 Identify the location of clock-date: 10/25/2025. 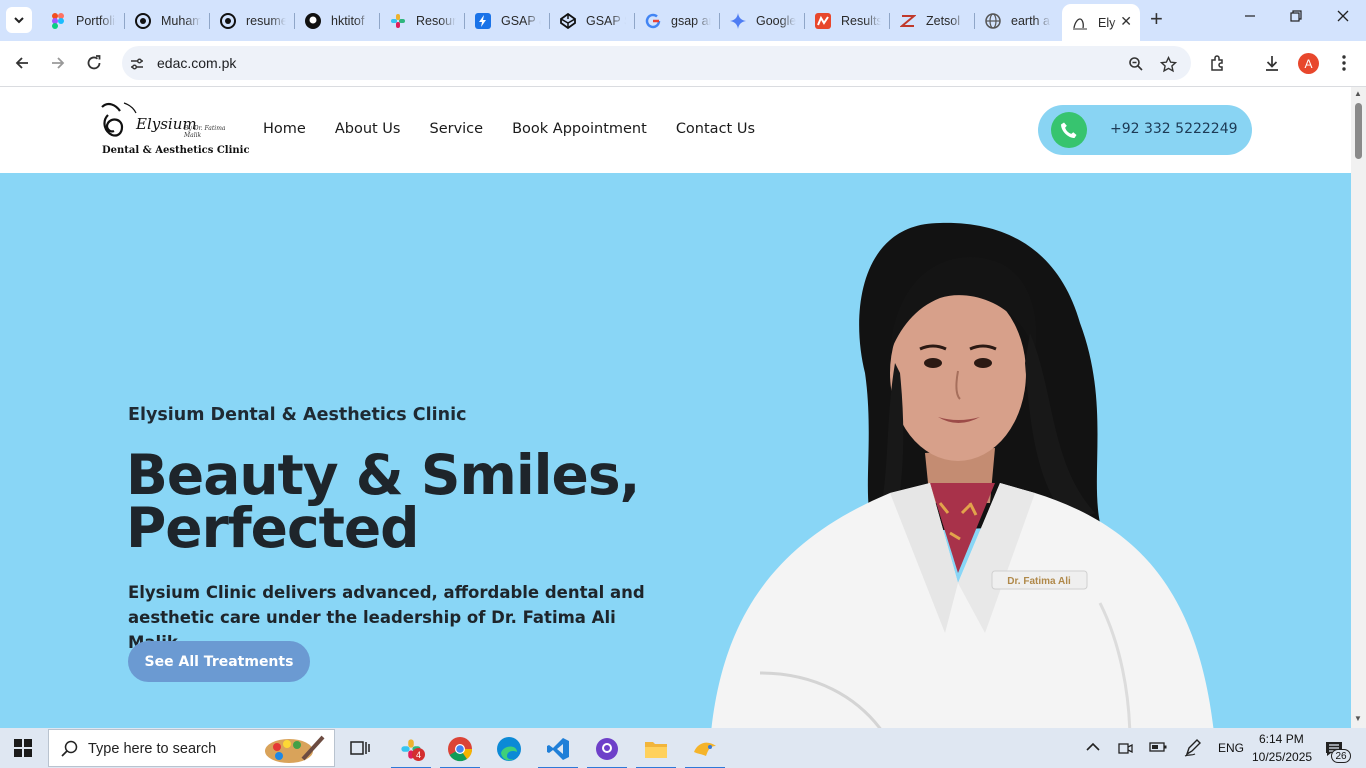
(1282, 757).